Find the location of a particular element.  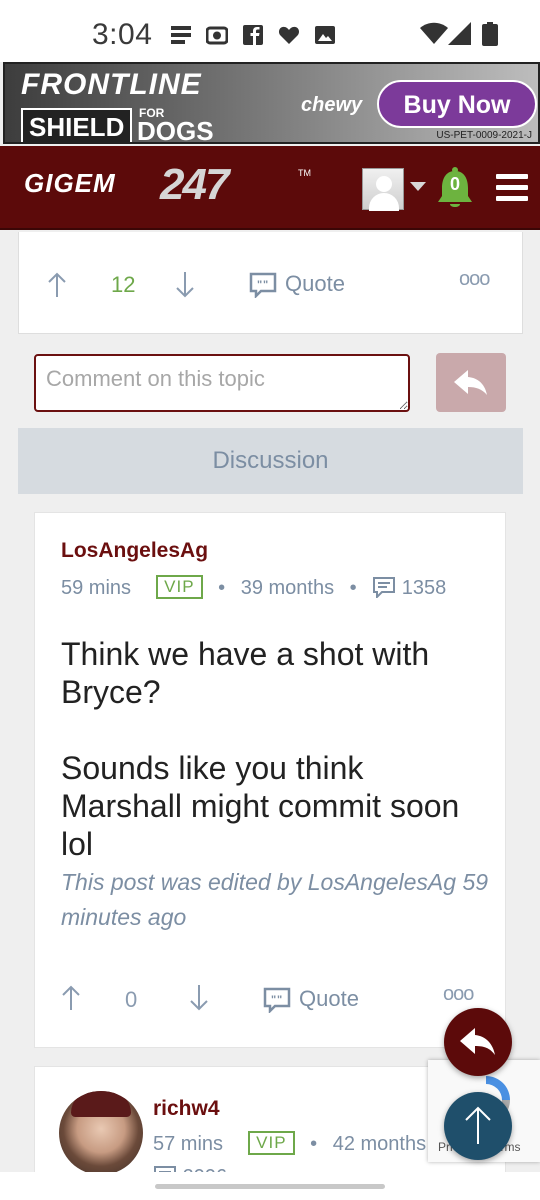

logo-number: 247 is located at coordinates (194, 184).